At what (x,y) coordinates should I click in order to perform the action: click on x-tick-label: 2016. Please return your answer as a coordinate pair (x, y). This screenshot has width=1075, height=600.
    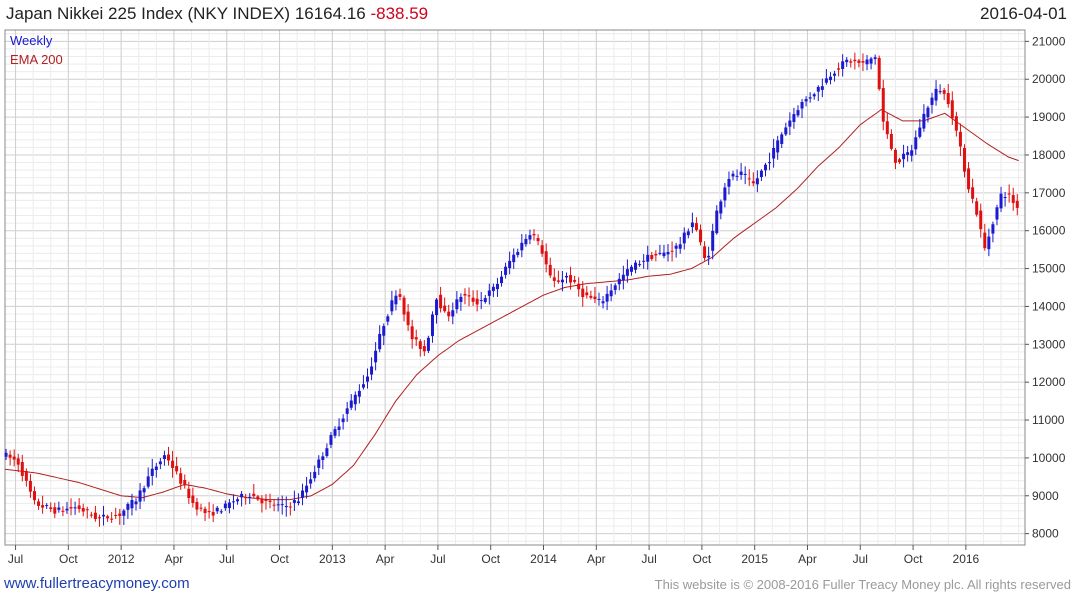
    Looking at the image, I should click on (966, 559).